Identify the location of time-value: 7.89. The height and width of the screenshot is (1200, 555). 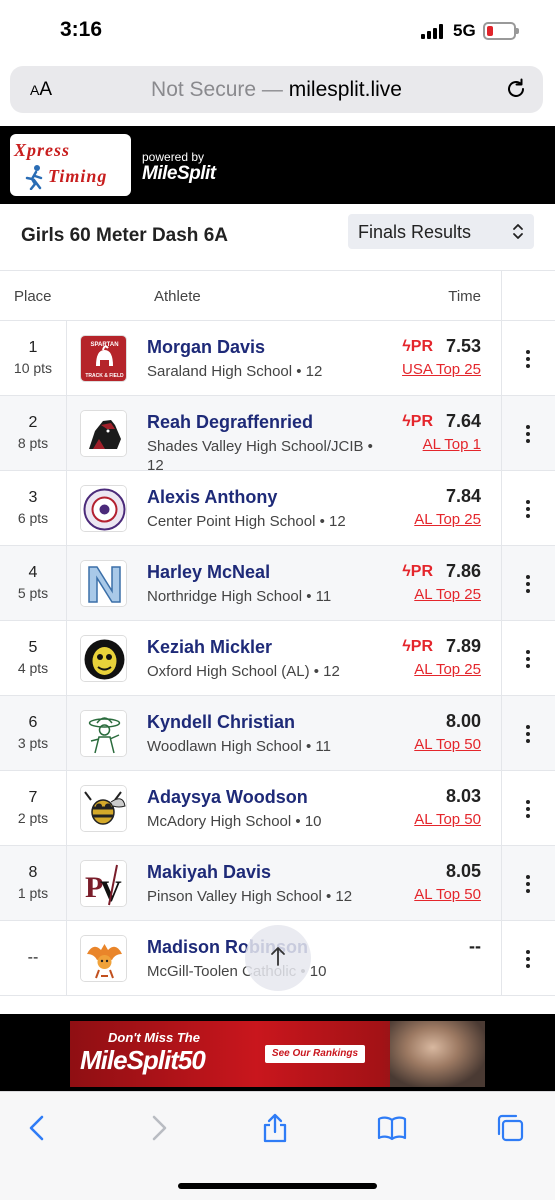
(463, 646).